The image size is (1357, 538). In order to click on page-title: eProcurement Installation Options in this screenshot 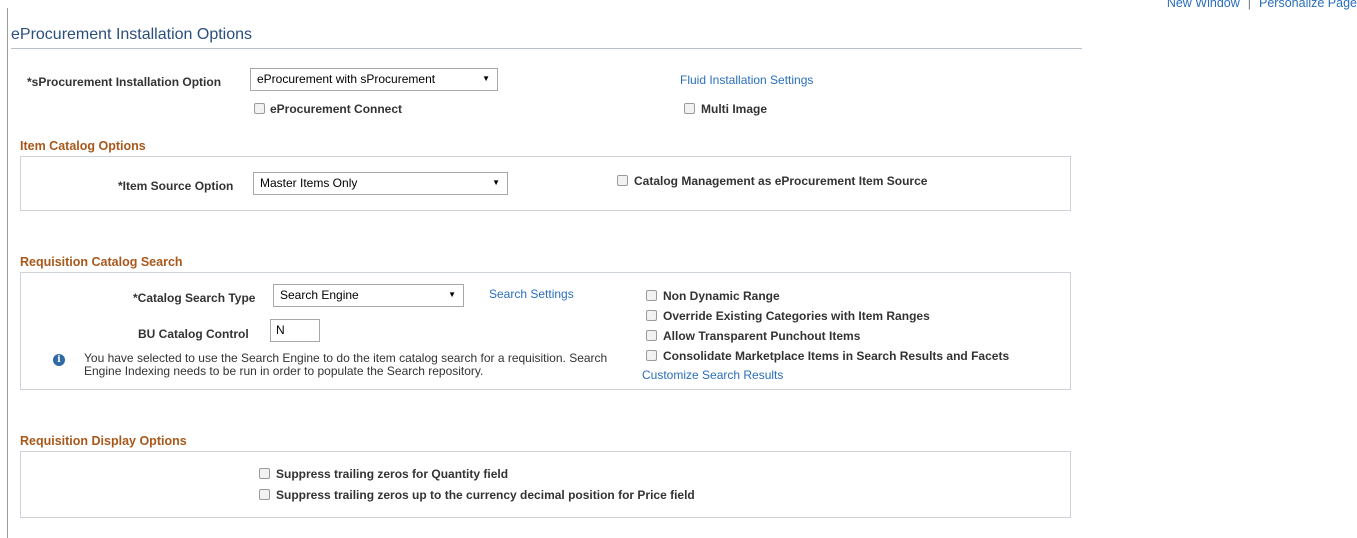, I will do `click(132, 34)`.